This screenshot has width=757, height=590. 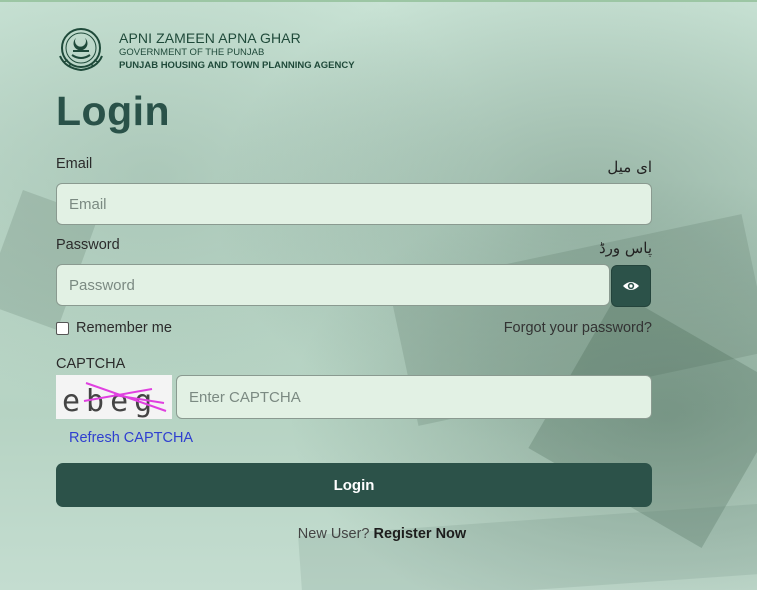 What do you see at coordinates (210, 38) in the screenshot?
I see `brand-title: APNI ZAMEEN APNA GHAR` at bounding box center [210, 38].